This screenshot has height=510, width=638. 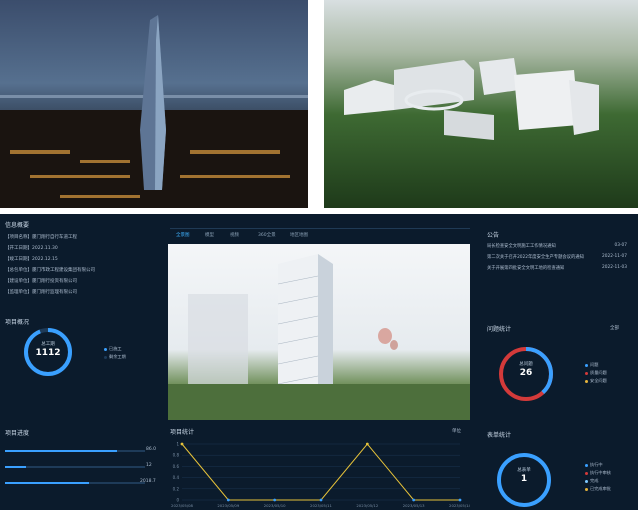 What do you see at coordinates (499, 329) in the screenshot?
I see `issues-panel-title: 问题统计` at bounding box center [499, 329].